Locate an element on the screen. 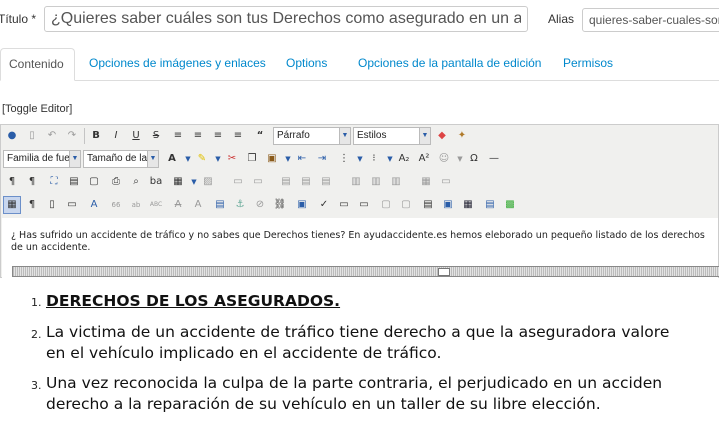  fullscreen-icon: ⛶ is located at coordinates (54, 182).